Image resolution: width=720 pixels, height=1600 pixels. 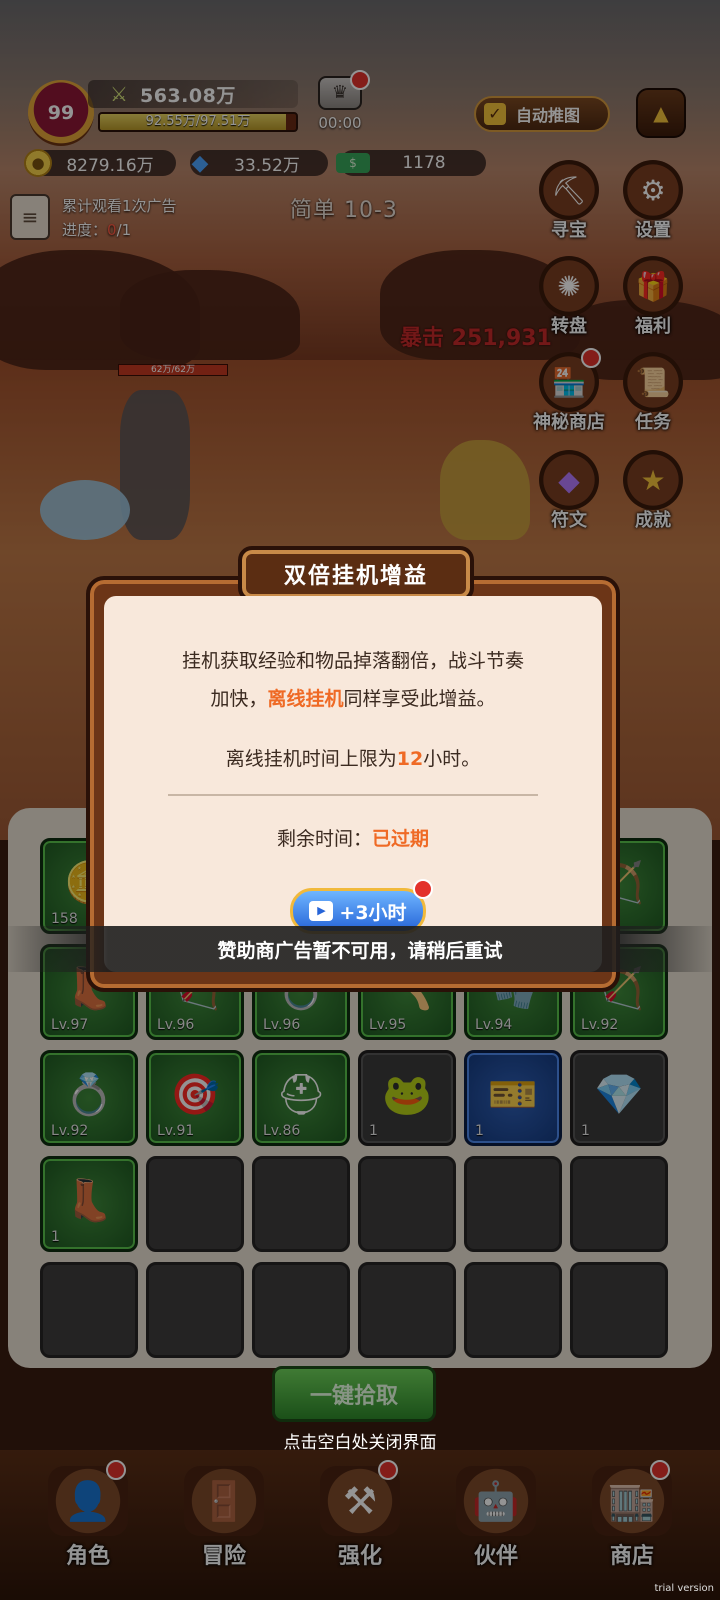 What do you see at coordinates (423, 889) in the screenshot?
I see `notification-dot` at bounding box center [423, 889].